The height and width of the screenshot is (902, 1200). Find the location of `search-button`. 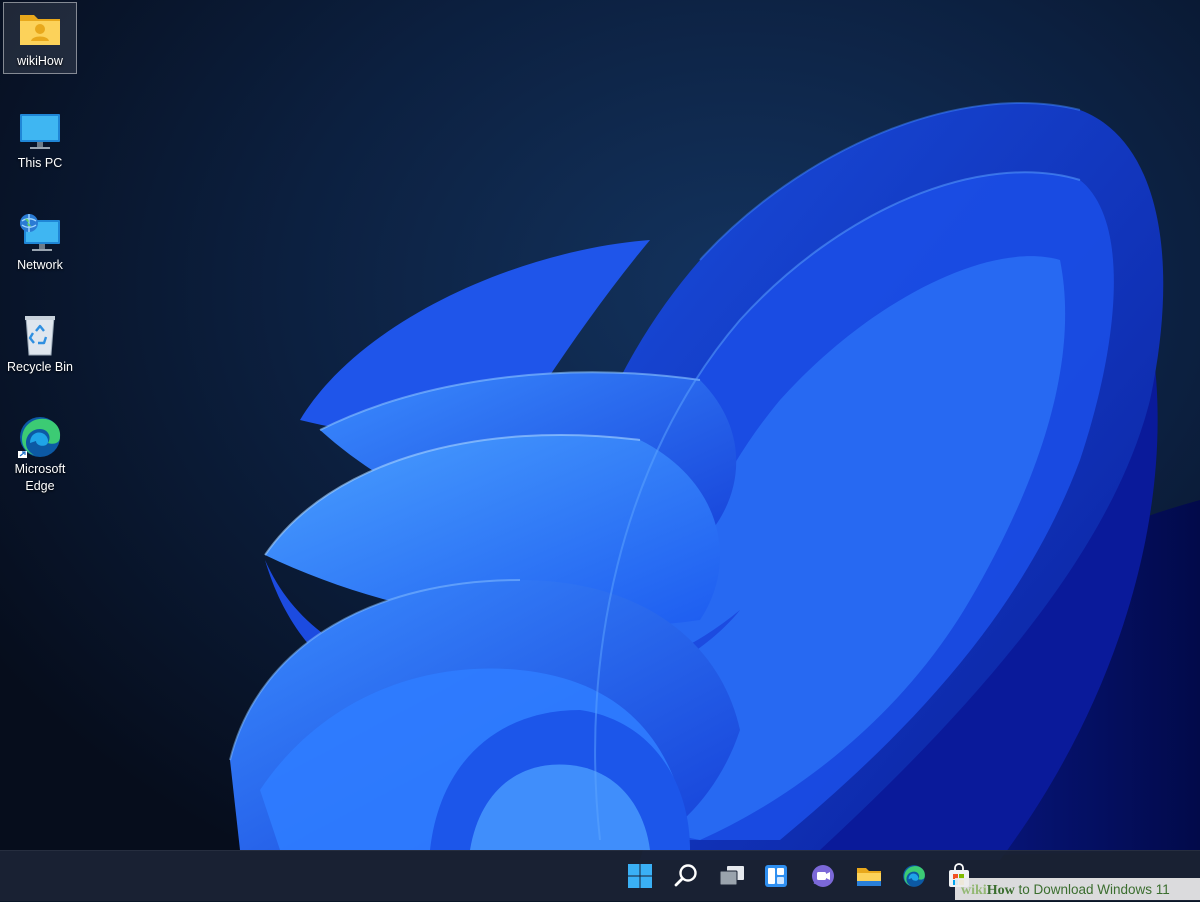

search-button is located at coordinates (686, 876).